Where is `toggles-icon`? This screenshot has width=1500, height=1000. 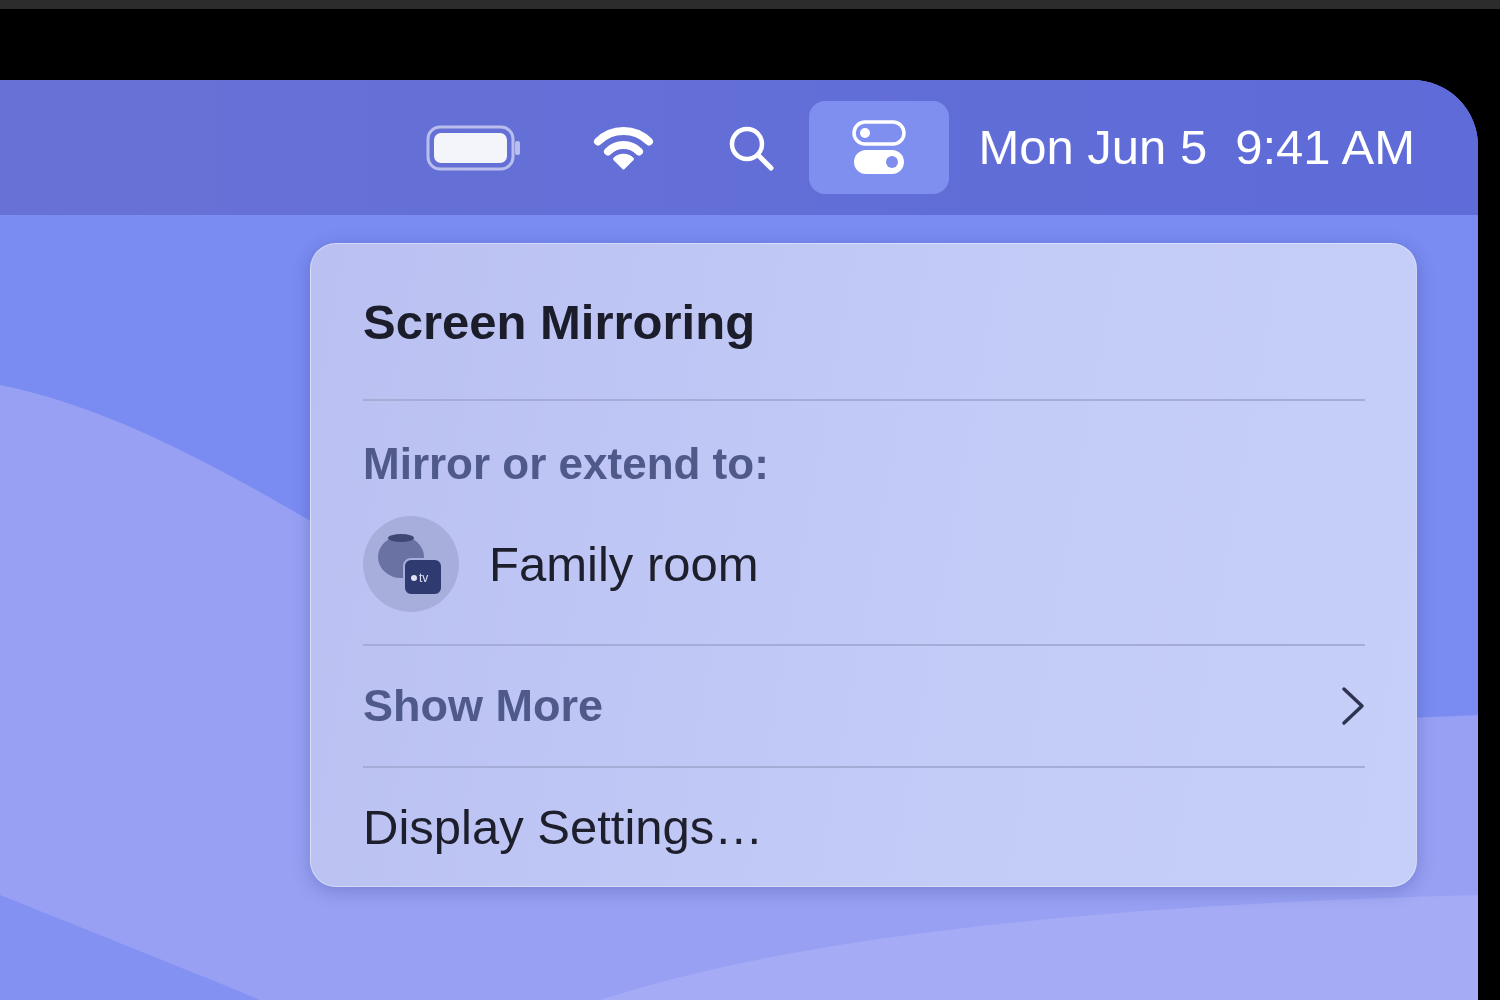
toggles-icon is located at coordinates (879, 147).